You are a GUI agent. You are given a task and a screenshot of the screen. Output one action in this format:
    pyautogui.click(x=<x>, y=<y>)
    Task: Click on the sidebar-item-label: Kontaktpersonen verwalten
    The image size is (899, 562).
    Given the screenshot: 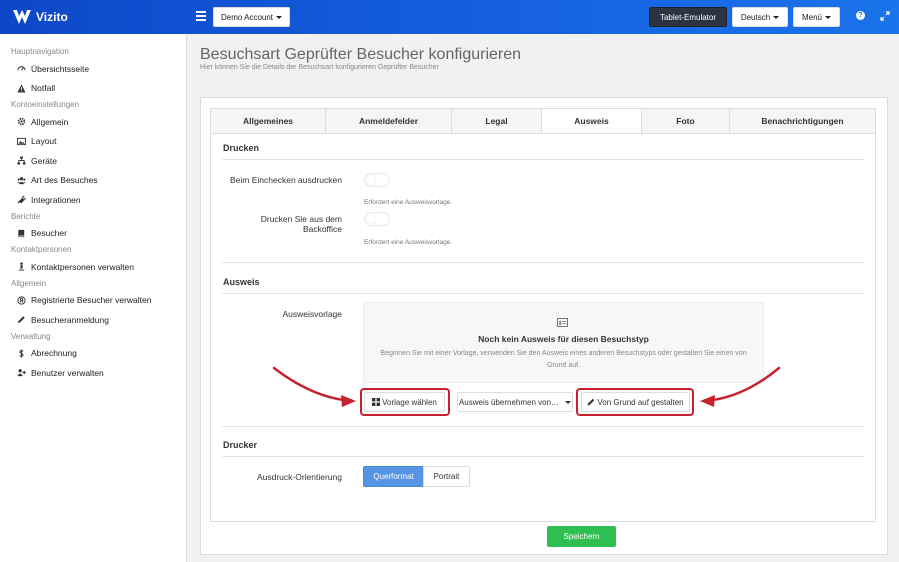 What is the action you would take?
    pyautogui.click(x=83, y=266)
    